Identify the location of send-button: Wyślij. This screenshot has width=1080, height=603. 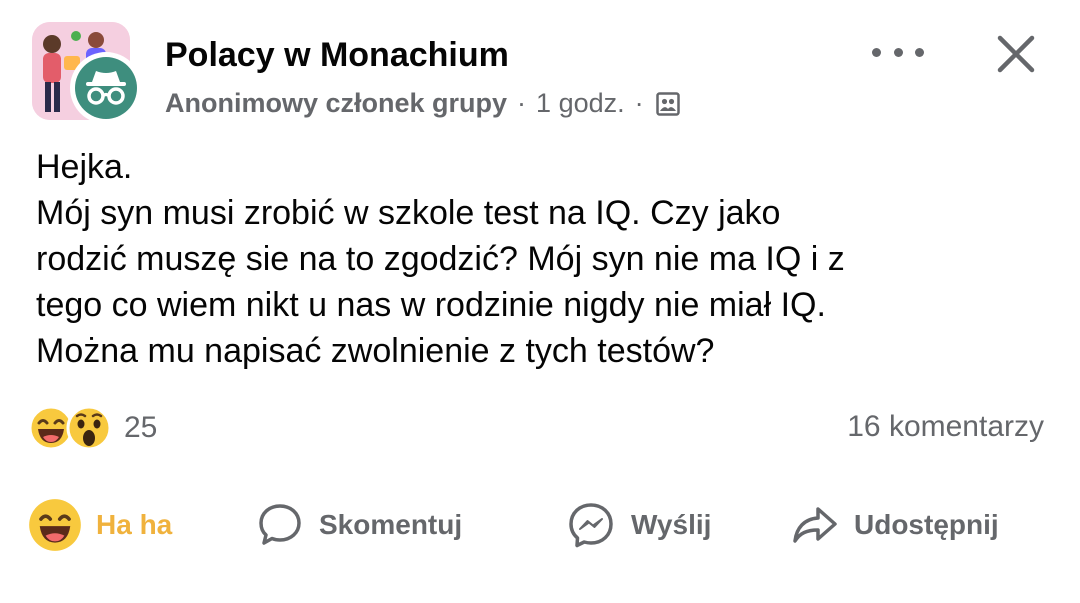
(638, 525).